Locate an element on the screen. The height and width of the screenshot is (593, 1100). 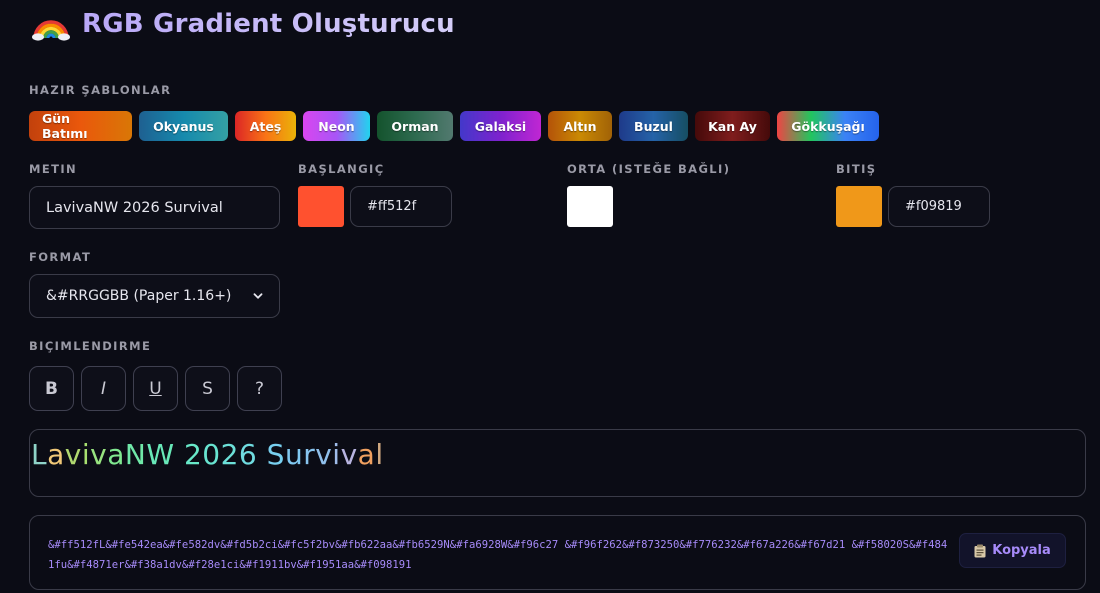
preset-label: Gökkuşağı is located at coordinates (828, 126).